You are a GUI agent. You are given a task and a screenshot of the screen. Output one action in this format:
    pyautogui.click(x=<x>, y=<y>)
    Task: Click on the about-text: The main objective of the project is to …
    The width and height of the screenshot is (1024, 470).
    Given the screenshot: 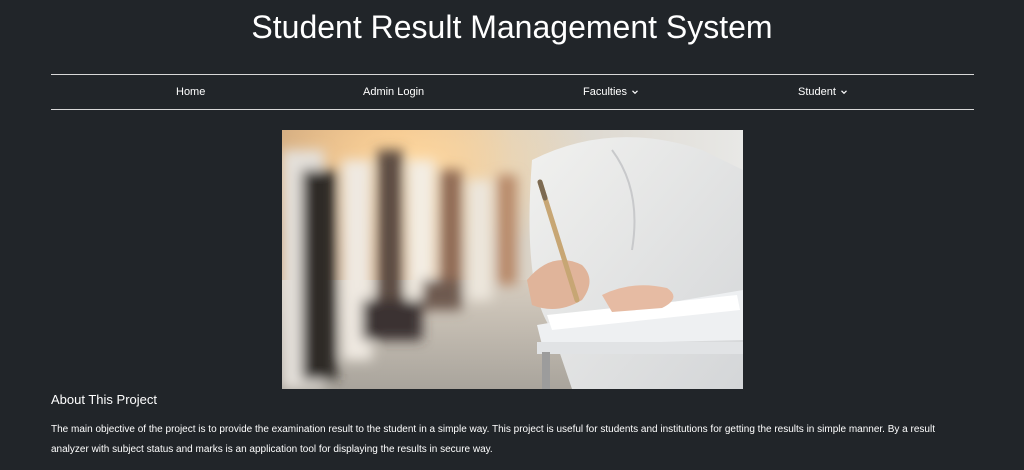 What is the action you would take?
    pyautogui.click(x=493, y=439)
    